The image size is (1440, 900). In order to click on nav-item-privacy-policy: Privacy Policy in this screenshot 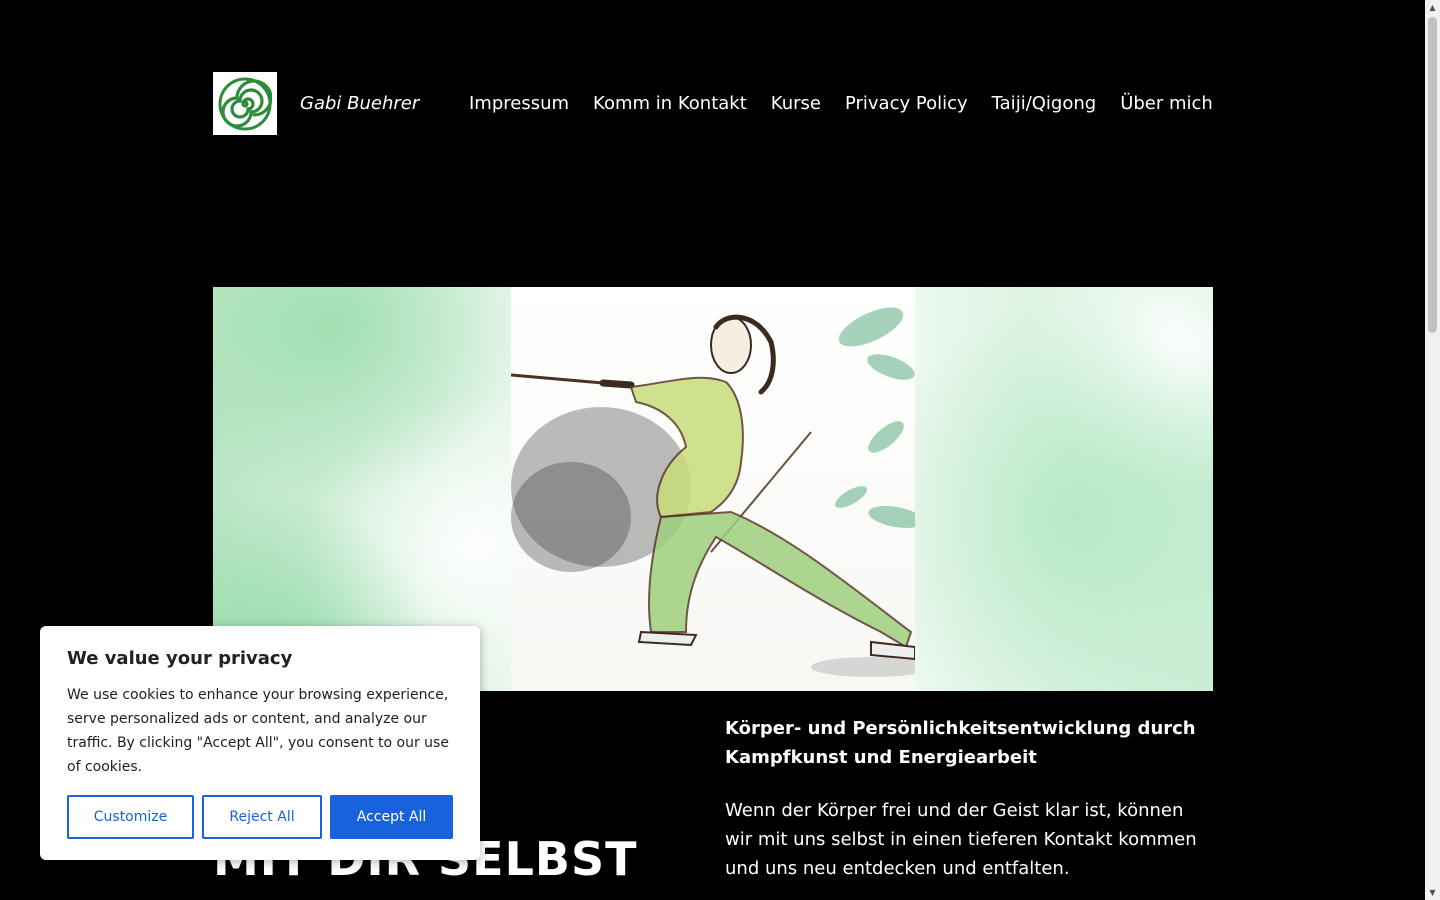, I will do `click(906, 103)`.